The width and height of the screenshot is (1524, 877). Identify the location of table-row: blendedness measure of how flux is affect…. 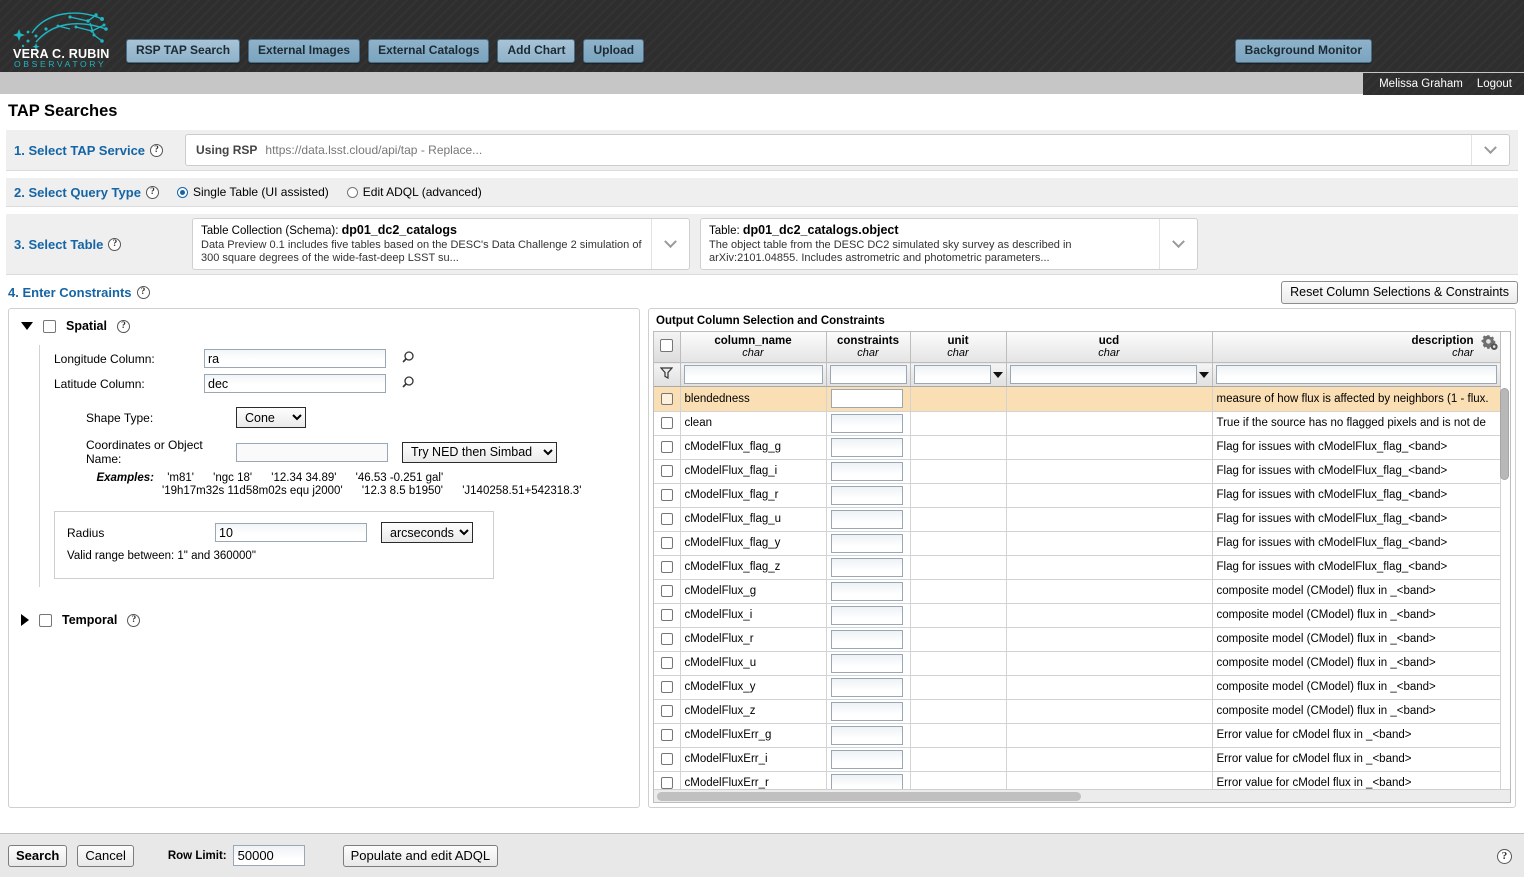
(1077, 399).